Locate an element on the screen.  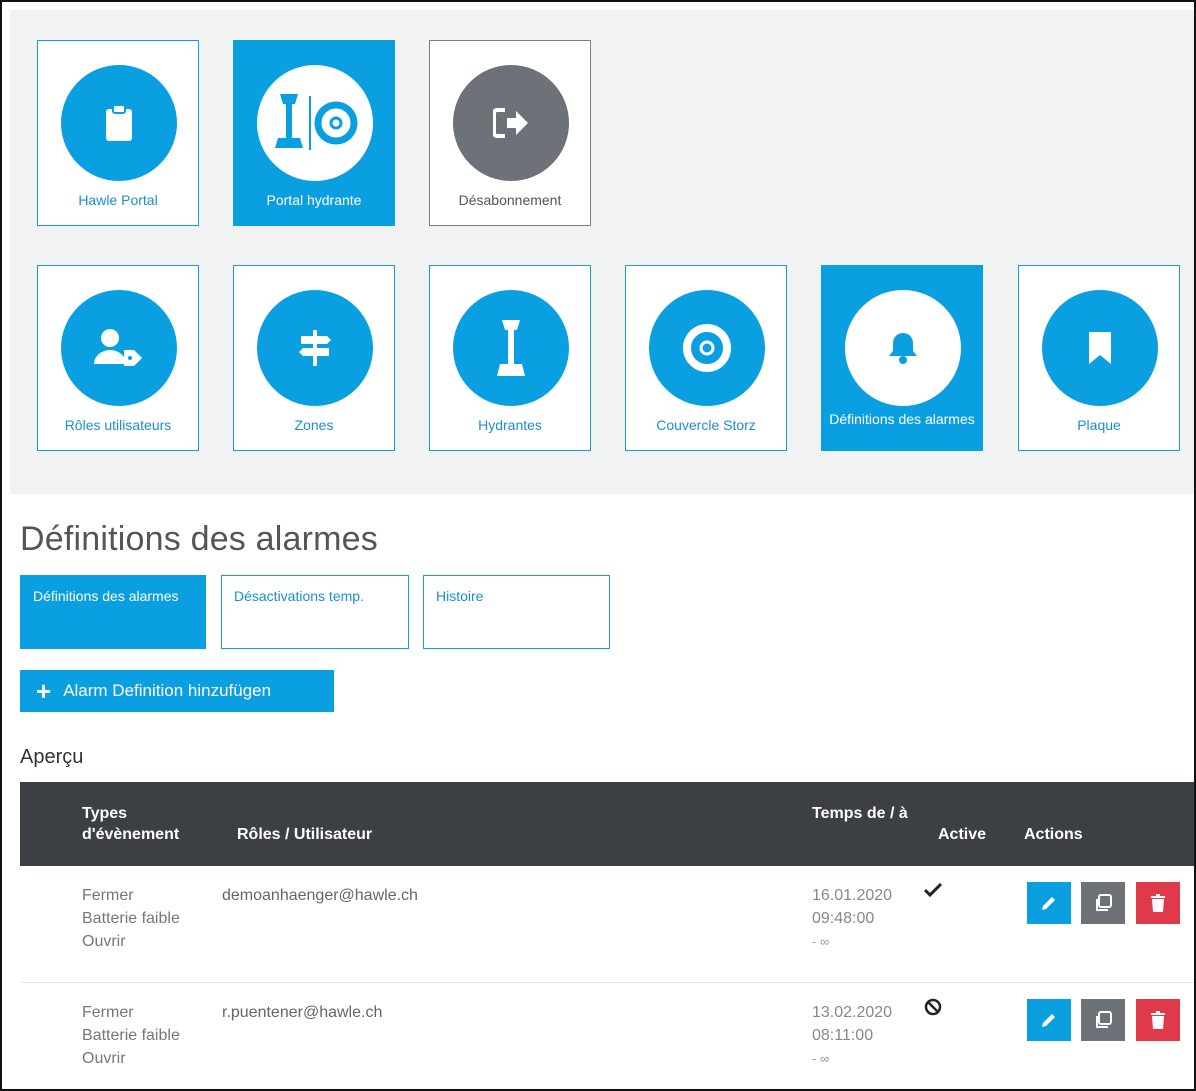
ban-icon is located at coordinates (933, 1007).